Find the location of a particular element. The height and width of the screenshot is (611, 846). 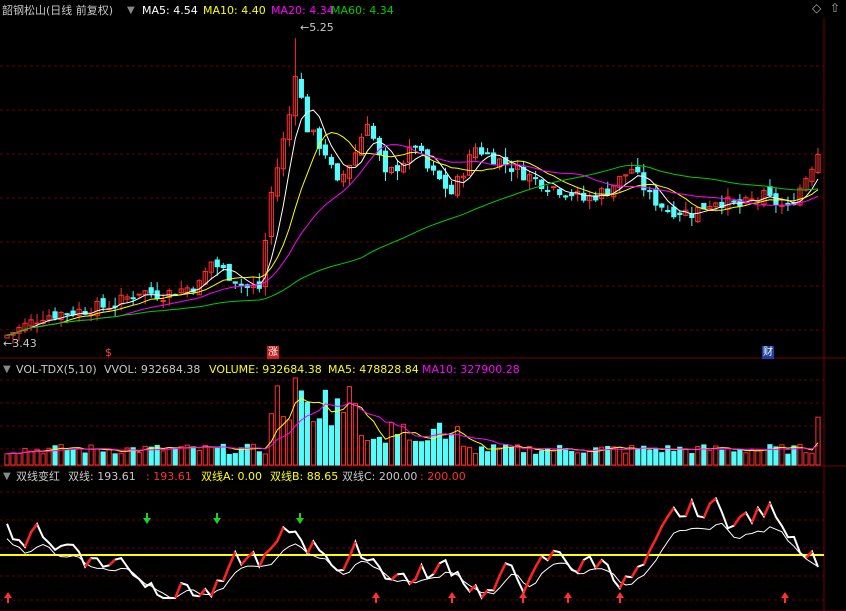

event-mark-limit-up: 涨 is located at coordinates (273, 352).